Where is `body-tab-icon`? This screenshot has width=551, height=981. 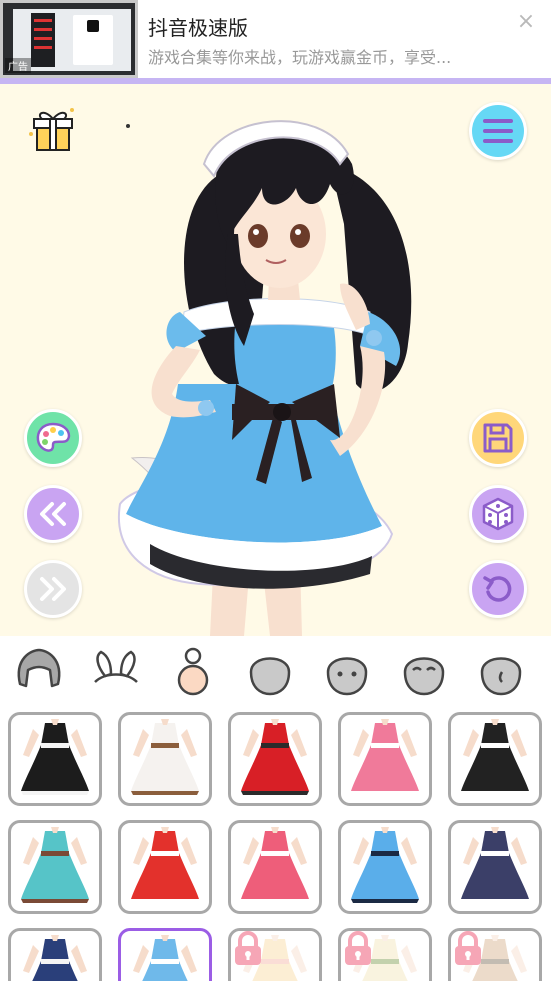
body-tab-icon is located at coordinates (193, 671).